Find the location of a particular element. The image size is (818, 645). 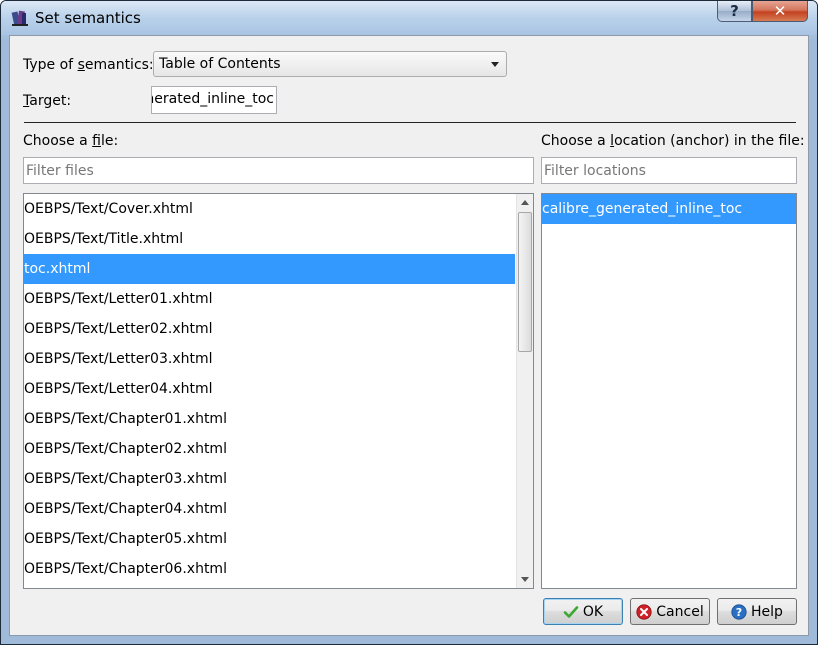

file-list-item: toc.xhtml is located at coordinates (269, 269).